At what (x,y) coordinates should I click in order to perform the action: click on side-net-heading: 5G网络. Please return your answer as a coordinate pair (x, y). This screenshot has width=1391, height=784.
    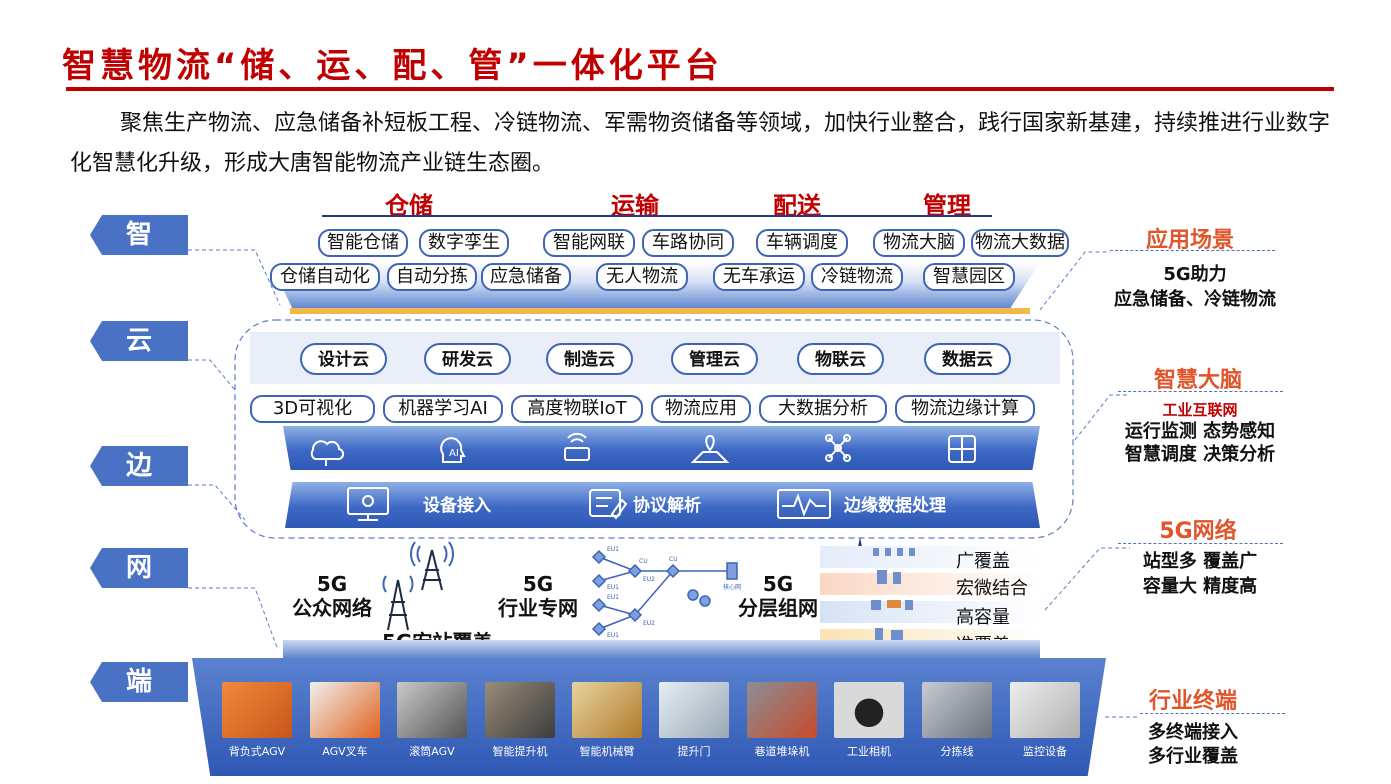
    Looking at the image, I should click on (1198, 531).